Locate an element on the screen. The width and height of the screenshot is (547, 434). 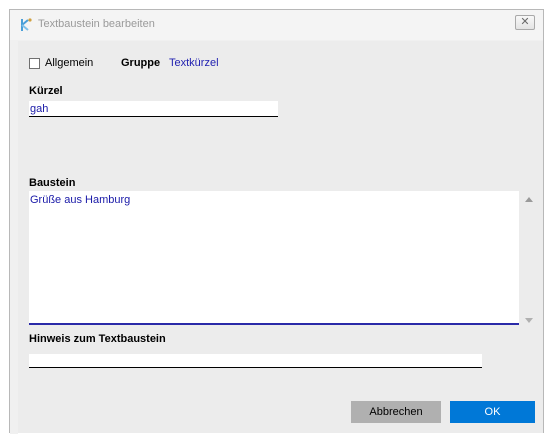
ok-button: OK is located at coordinates (492, 412).